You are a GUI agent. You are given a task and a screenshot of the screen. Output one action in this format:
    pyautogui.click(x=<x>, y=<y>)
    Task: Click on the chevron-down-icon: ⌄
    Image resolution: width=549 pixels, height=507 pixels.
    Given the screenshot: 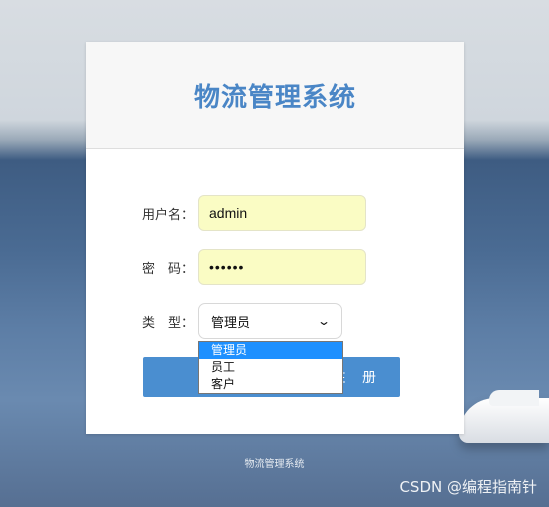 What is the action you would take?
    pyautogui.click(x=324, y=321)
    